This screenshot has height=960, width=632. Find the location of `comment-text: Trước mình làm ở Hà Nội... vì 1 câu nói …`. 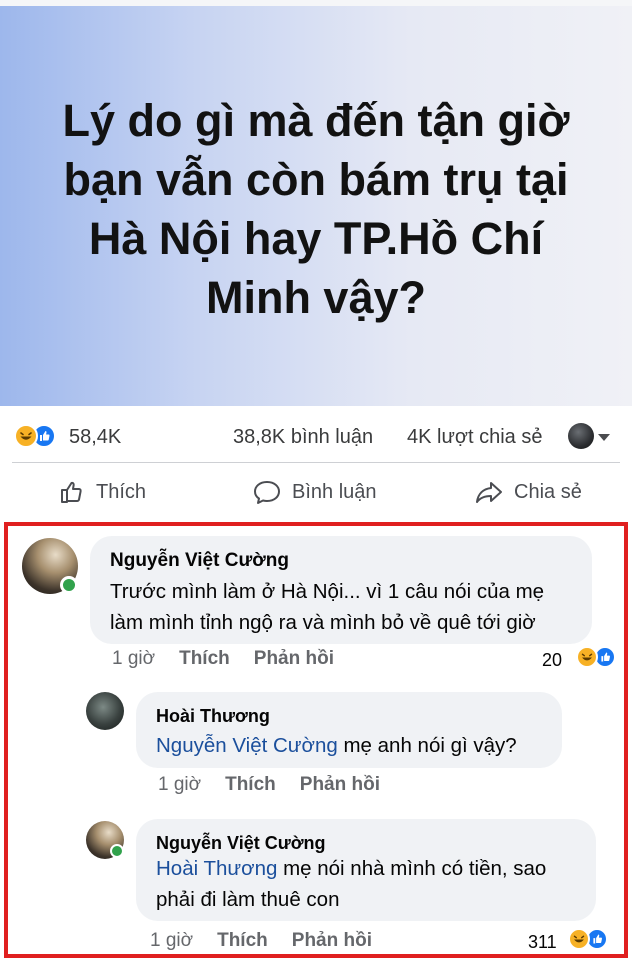

comment-text: Trước mình làm ở Hà Nội... vì 1 câu nói … is located at coordinates (327, 607).